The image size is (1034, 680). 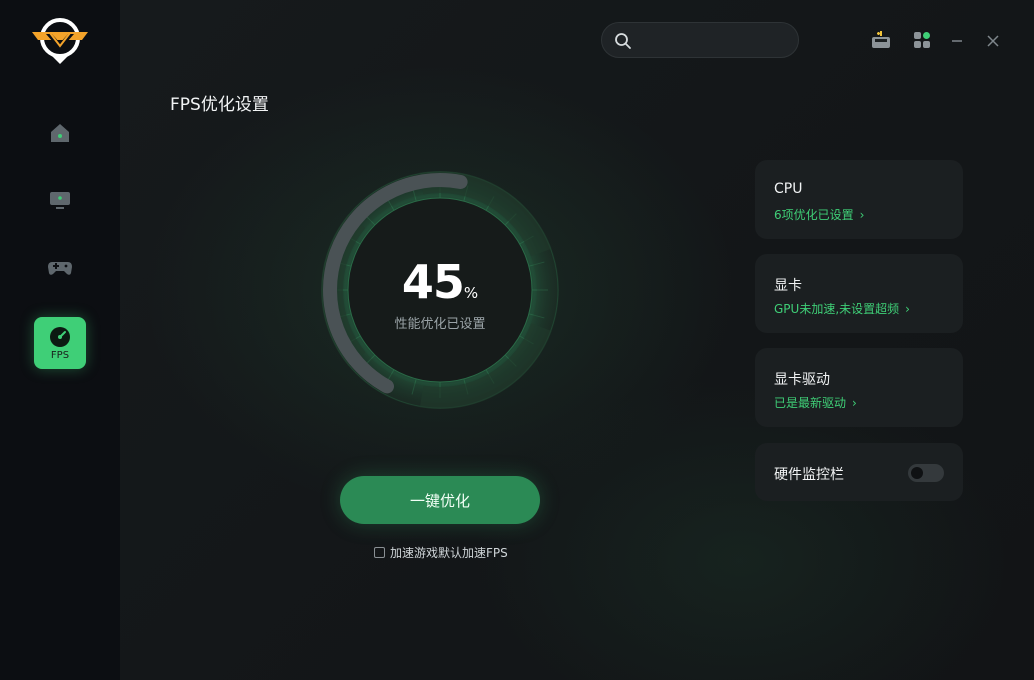 What do you see at coordinates (471, 293) in the screenshot?
I see `gauge-value-unit: %` at bounding box center [471, 293].